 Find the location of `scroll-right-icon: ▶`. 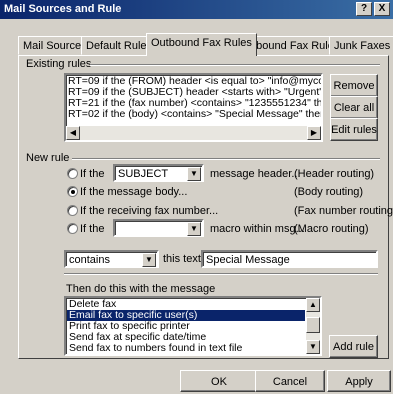

scroll-right-icon: ▶ is located at coordinates (314, 133).